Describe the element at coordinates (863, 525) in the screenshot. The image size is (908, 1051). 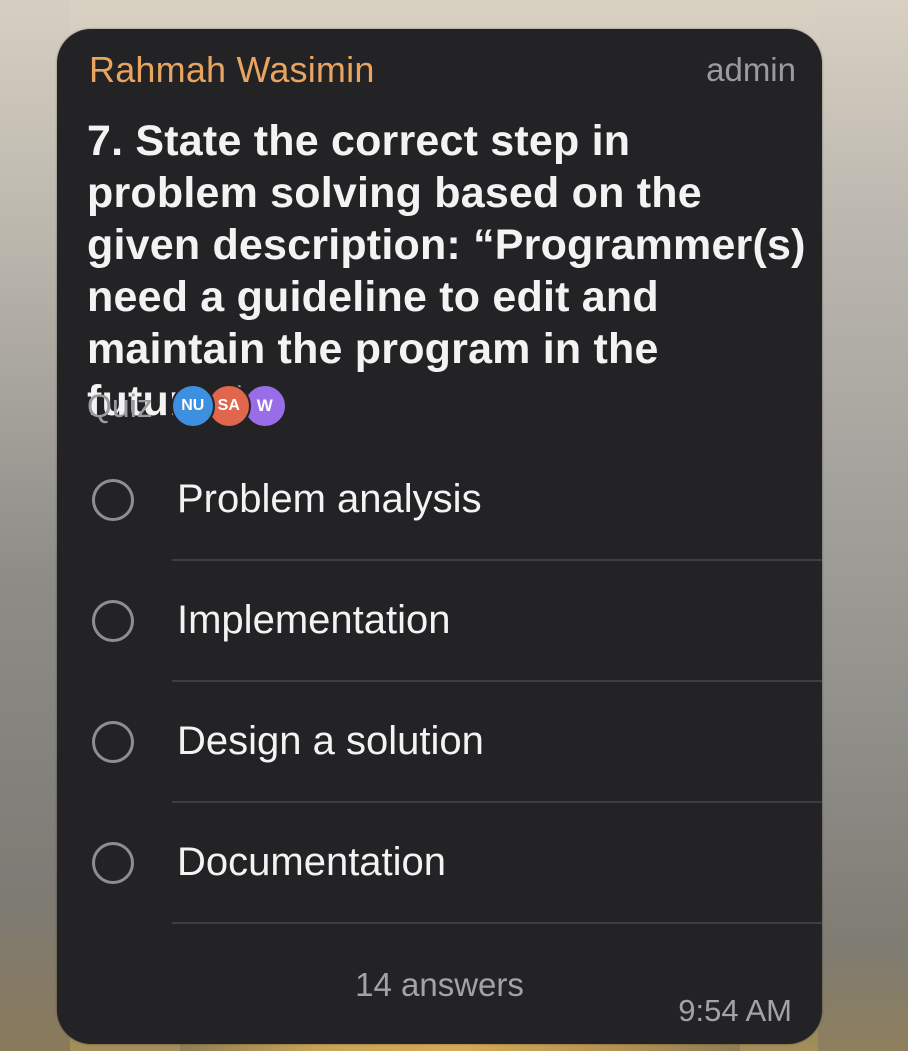
I see `wallpaper-right` at that location.